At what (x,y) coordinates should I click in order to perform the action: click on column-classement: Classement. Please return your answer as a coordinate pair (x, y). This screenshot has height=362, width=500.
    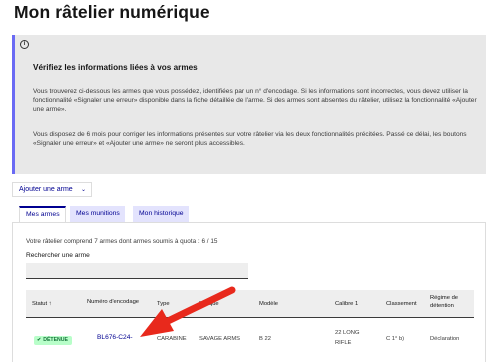
    Looking at the image, I should click on (401, 304).